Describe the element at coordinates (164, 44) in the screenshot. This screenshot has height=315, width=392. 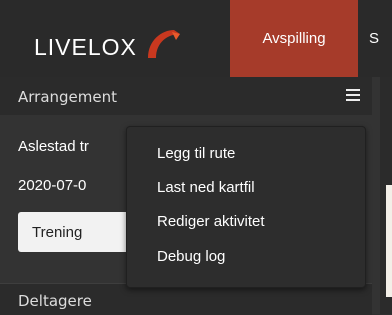
I see `logo-arc-icon` at that location.